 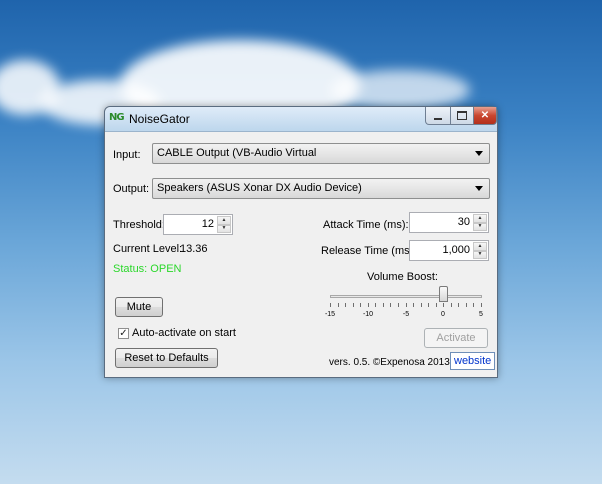 I want to click on release-time-stepper: 1,000 ▲ ▼, so click(x=449, y=250).